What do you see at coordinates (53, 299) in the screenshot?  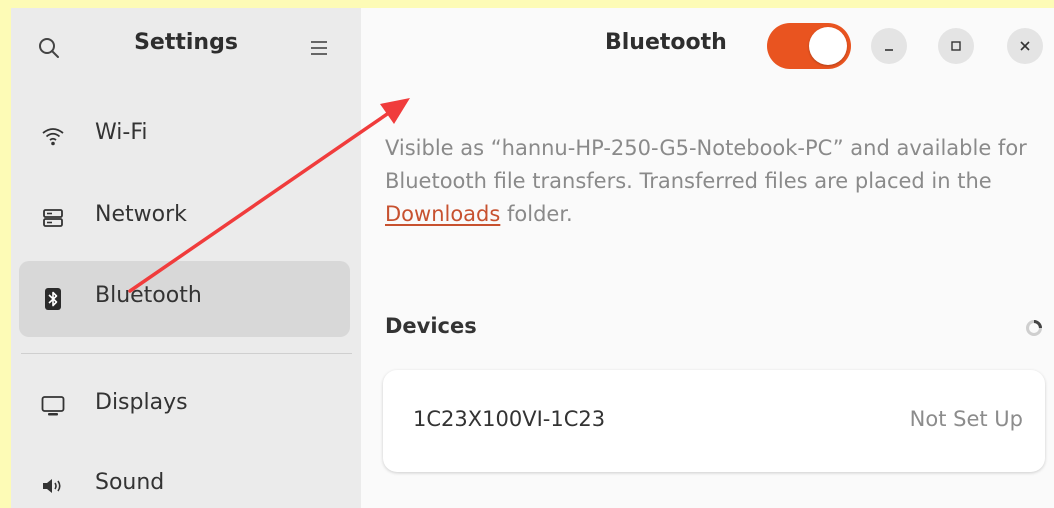 I see `bluetooth-icon` at bounding box center [53, 299].